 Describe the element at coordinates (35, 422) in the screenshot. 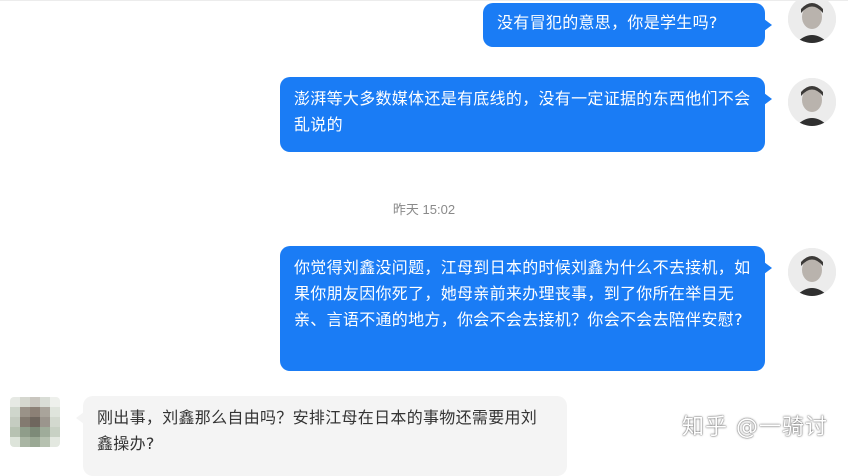

I see `blurred-avatar-icon` at that location.